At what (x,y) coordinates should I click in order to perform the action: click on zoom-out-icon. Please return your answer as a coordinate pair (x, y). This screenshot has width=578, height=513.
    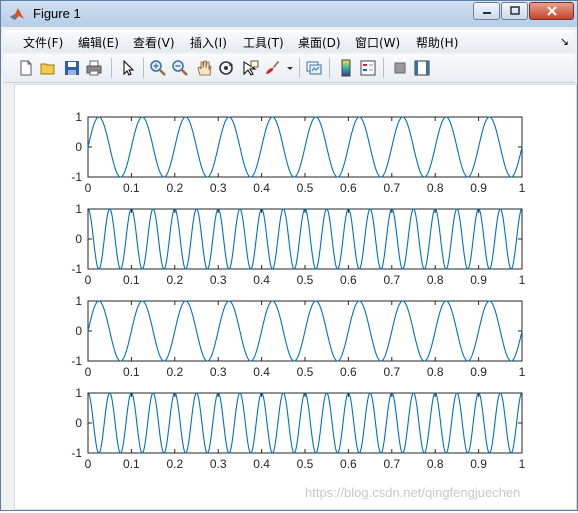
    Looking at the image, I should click on (180, 68).